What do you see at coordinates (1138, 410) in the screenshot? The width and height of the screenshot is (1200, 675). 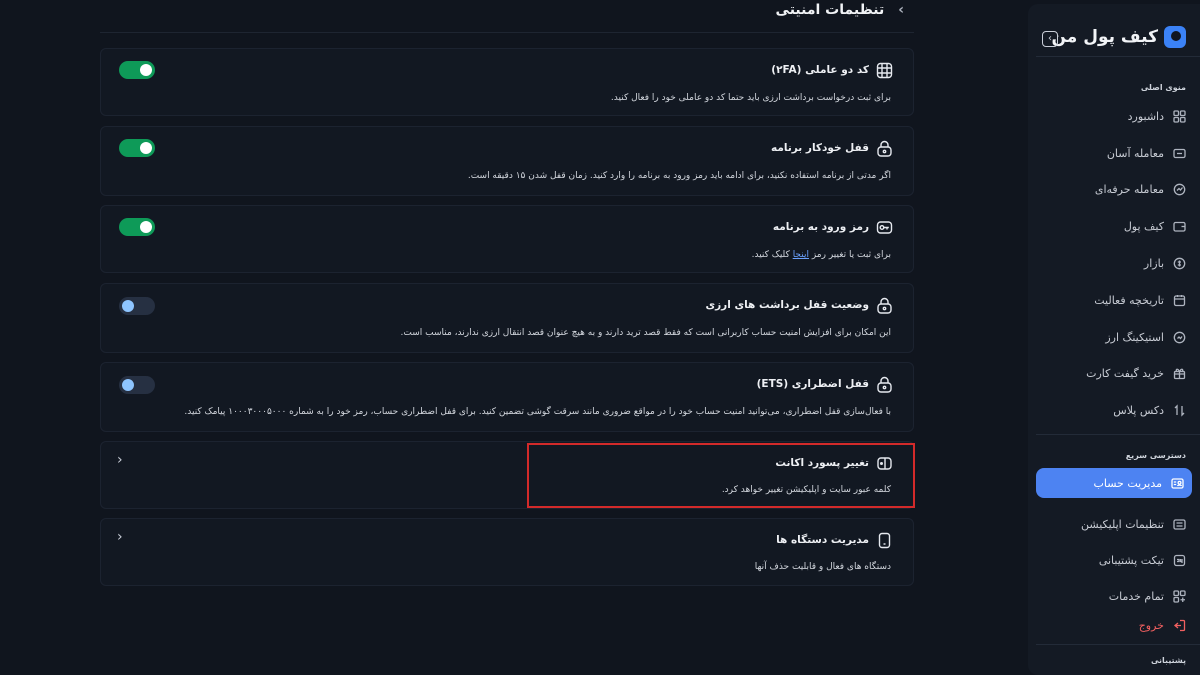 I see `sidebar-item-label: دکس پلاس` at bounding box center [1138, 410].